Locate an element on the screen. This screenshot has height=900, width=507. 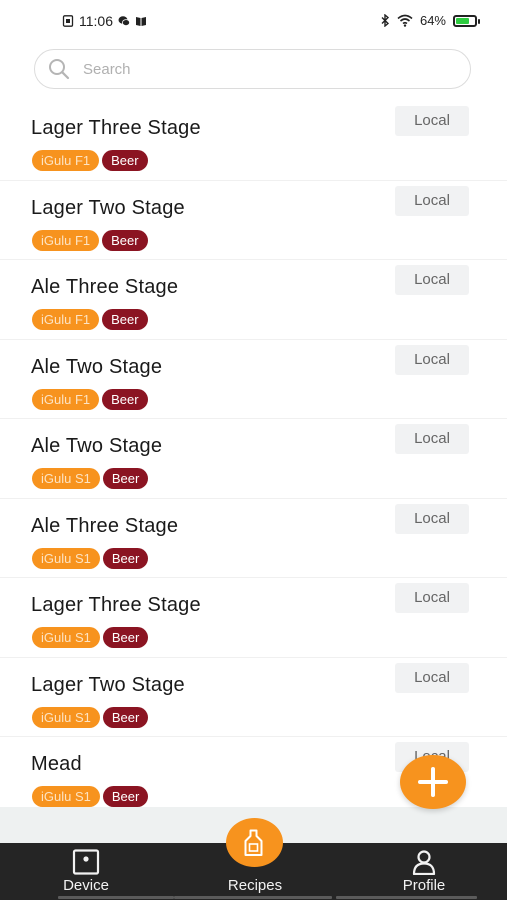
search-input is located at coordinates (263, 69).